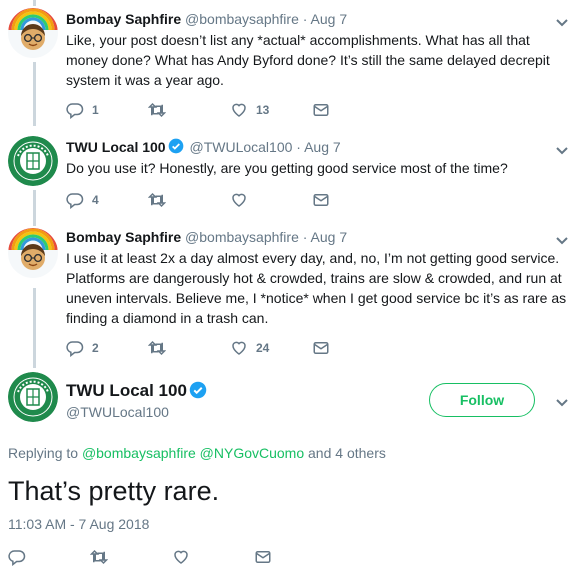 The height and width of the screenshot is (580, 584). What do you see at coordinates (271, 110) in the screenshot?
I see `like-button: 13` at bounding box center [271, 110].